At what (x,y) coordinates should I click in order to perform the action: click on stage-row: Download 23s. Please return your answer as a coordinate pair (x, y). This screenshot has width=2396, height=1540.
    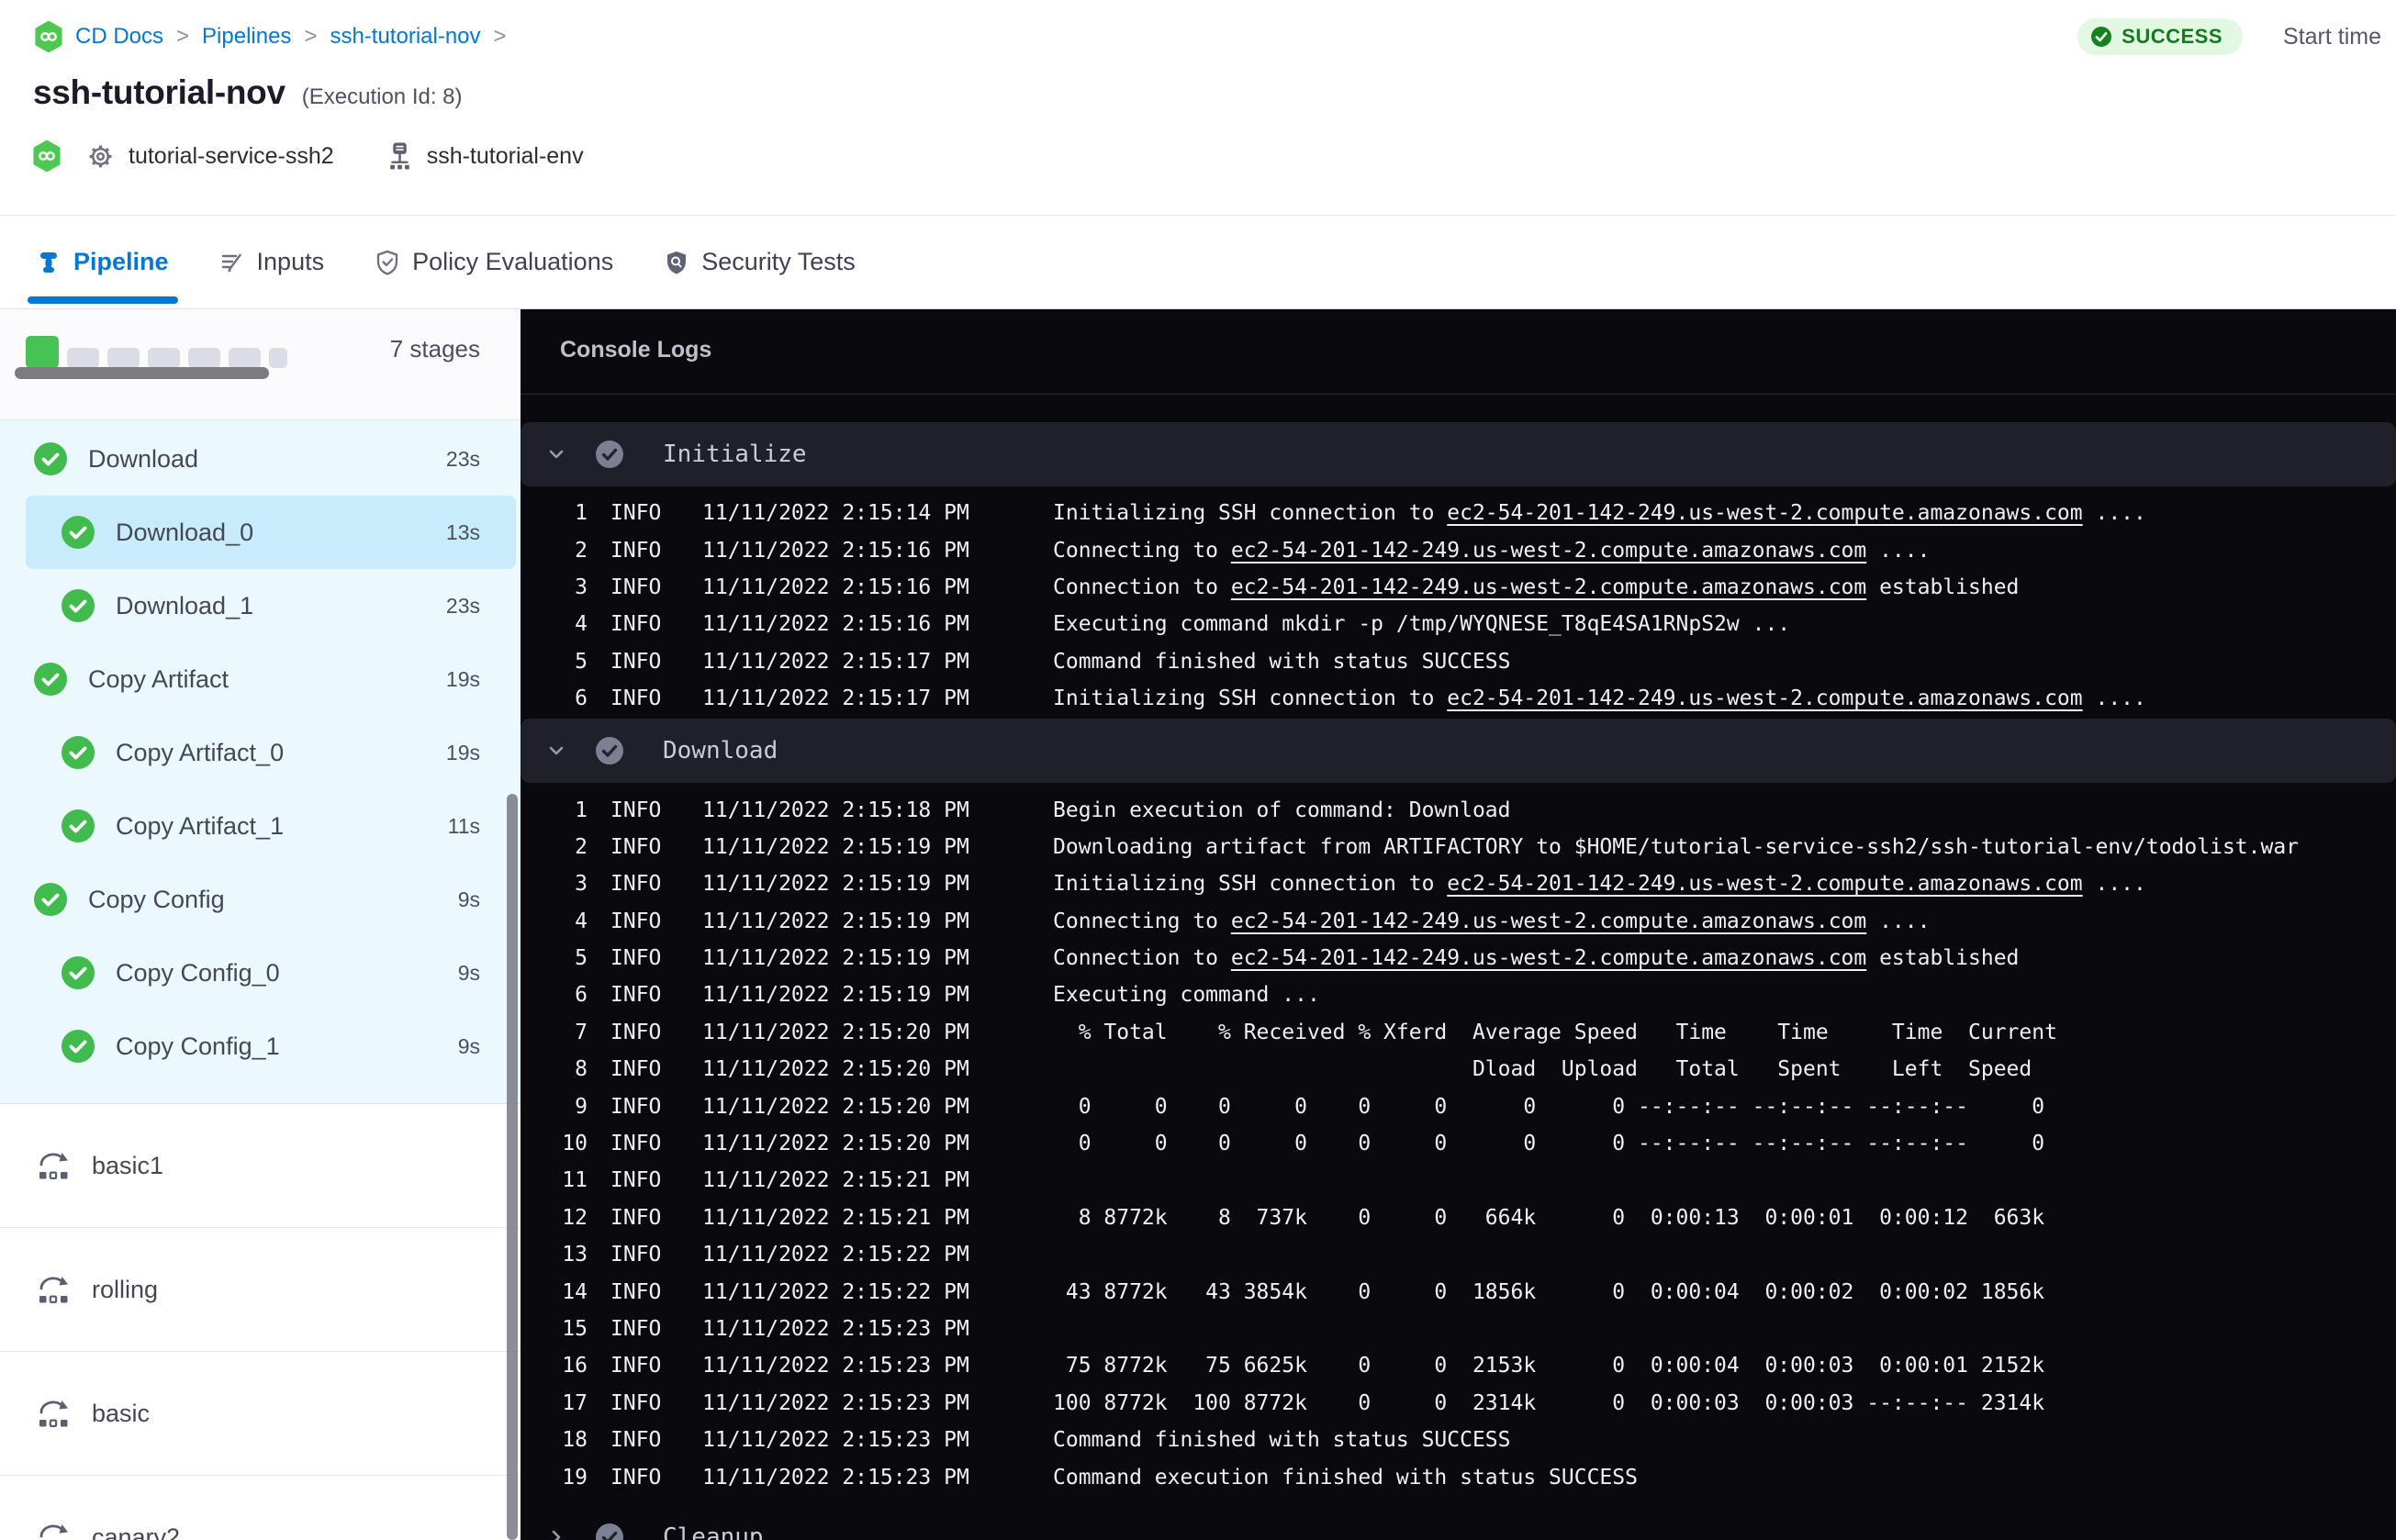
    Looking at the image, I should click on (260, 459).